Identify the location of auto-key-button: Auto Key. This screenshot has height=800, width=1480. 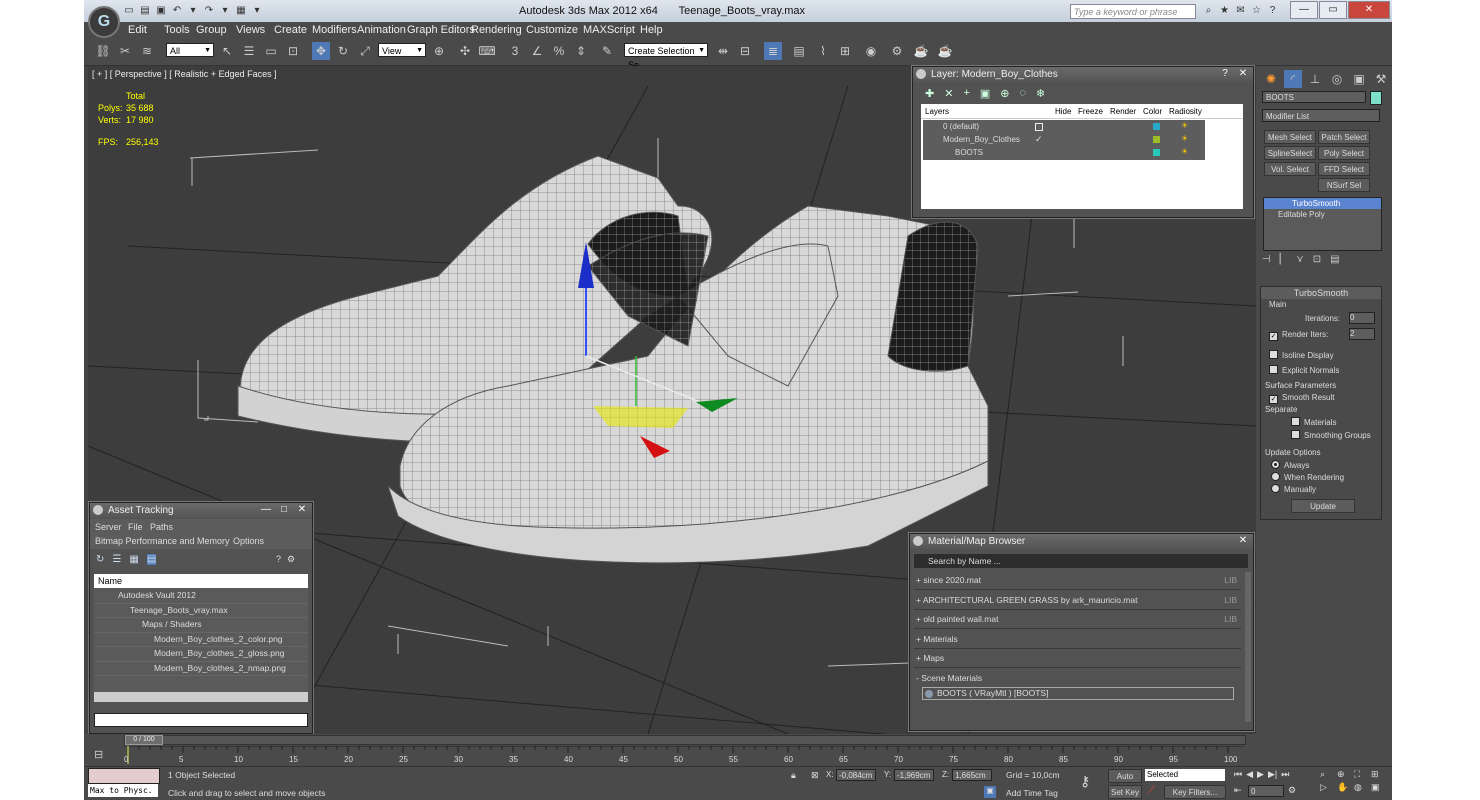
(1125, 782).